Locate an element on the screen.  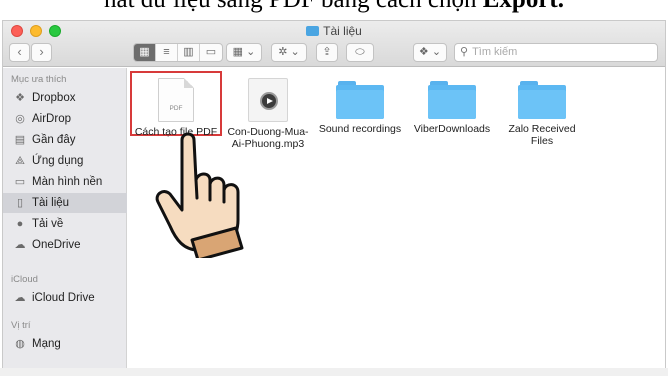
share-button: ⇪ is located at coordinates (327, 52).